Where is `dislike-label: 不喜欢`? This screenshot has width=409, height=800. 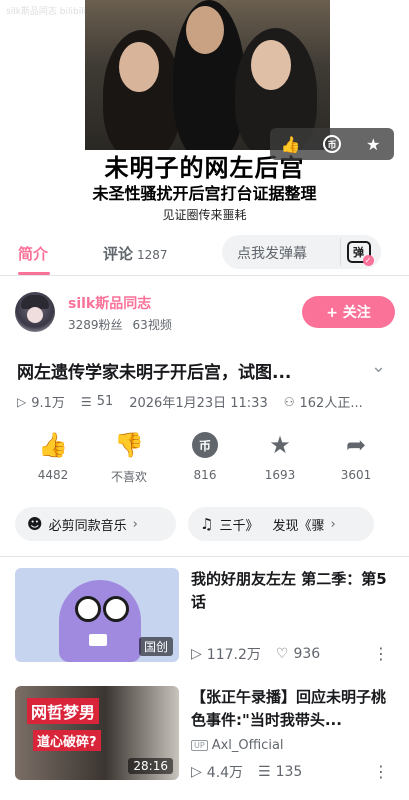
dislike-label: 不喜欢 is located at coordinates (128, 477).